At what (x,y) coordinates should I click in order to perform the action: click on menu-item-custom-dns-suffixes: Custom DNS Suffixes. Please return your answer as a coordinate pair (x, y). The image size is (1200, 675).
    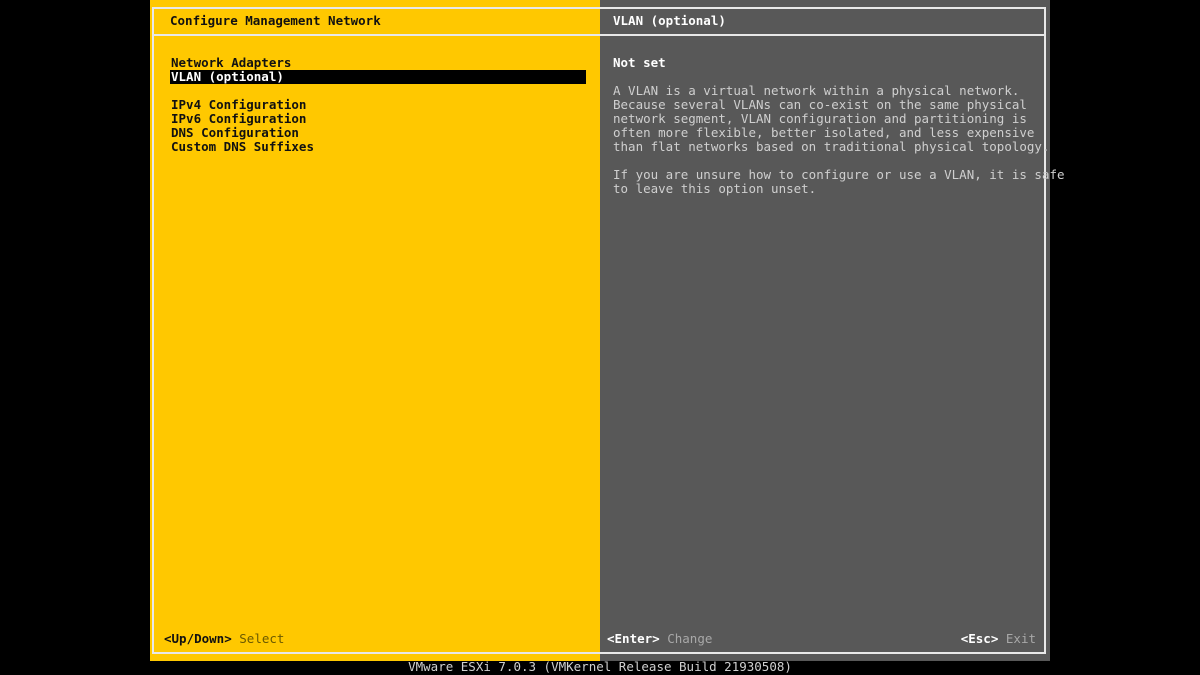
    Looking at the image, I should click on (378, 147).